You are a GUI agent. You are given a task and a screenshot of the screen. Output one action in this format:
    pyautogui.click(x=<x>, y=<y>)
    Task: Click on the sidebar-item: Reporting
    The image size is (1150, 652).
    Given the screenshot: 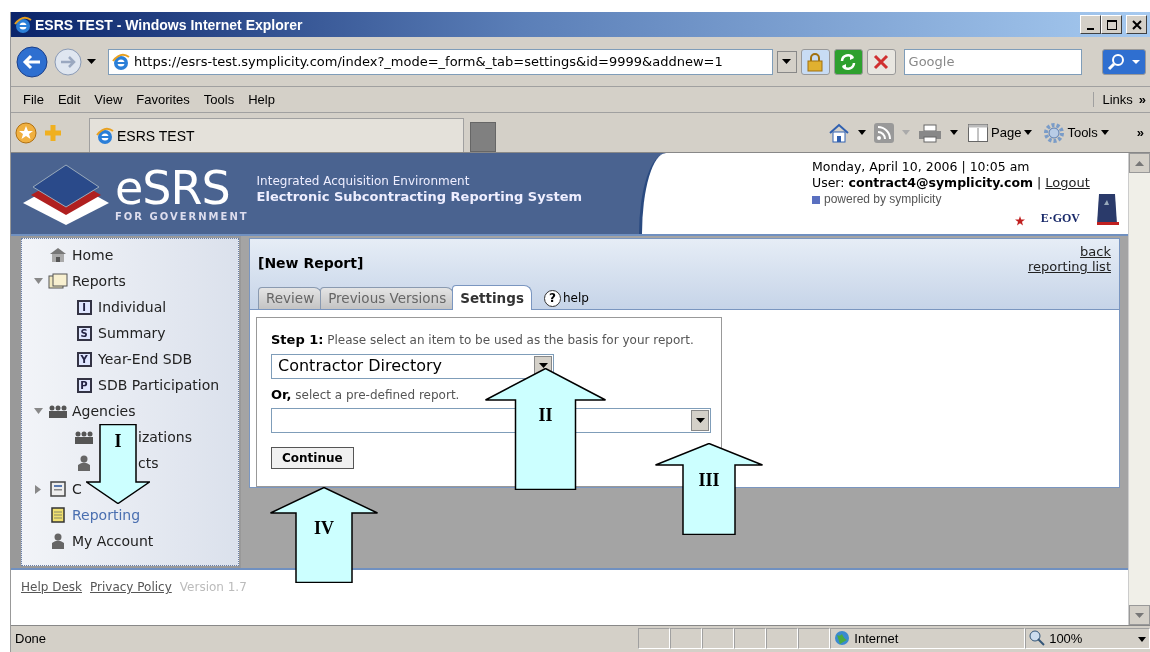 What is the action you would take?
    pyautogui.click(x=106, y=515)
    